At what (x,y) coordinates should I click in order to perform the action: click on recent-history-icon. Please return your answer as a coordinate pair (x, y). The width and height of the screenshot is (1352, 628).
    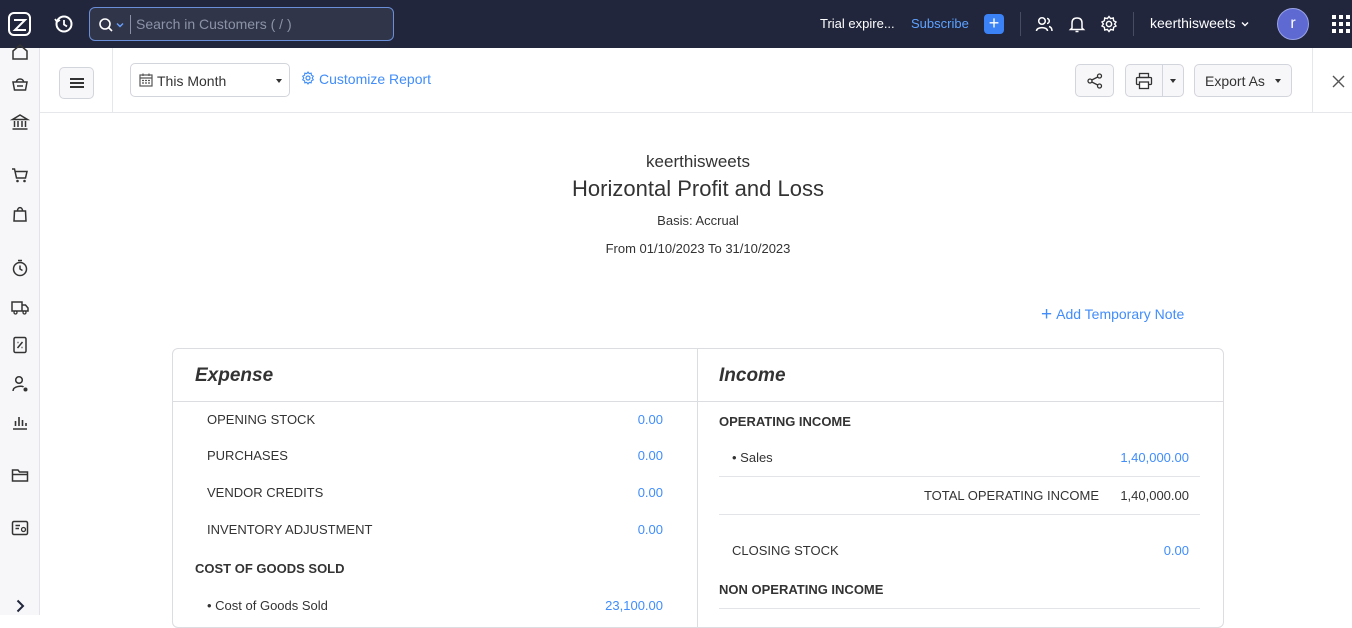
    Looking at the image, I should click on (64, 24).